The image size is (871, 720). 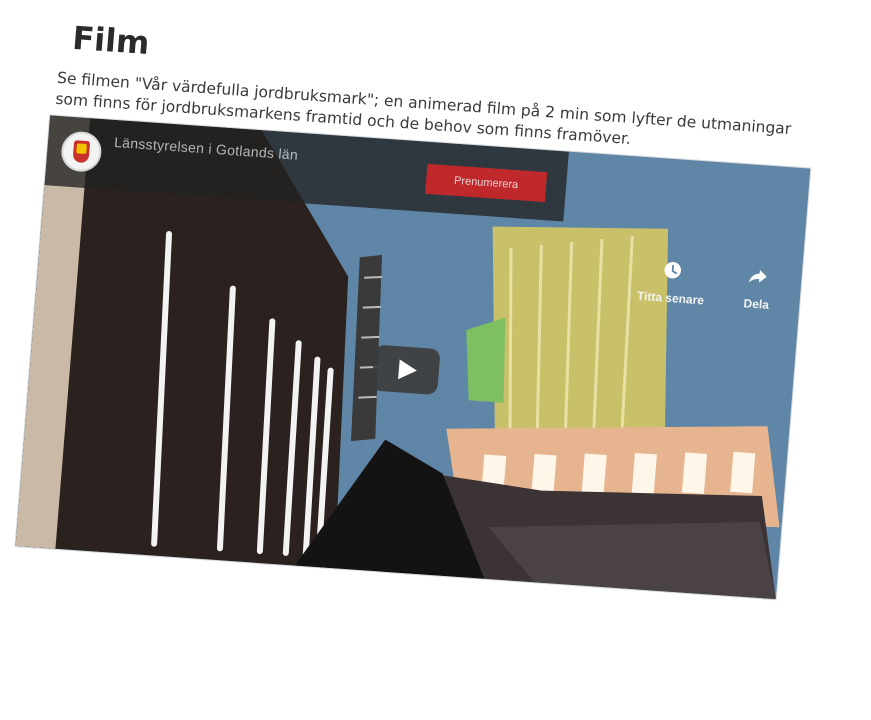 I want to click on watch-later-label: Titta senare, so click(x=670, y=298).